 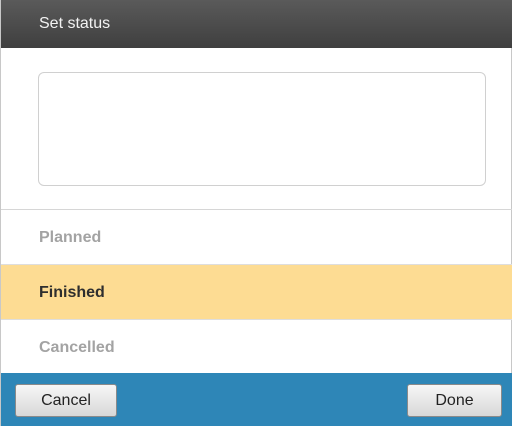 I want to click on cancel-button: Cancel, so click(x=66, y=400).